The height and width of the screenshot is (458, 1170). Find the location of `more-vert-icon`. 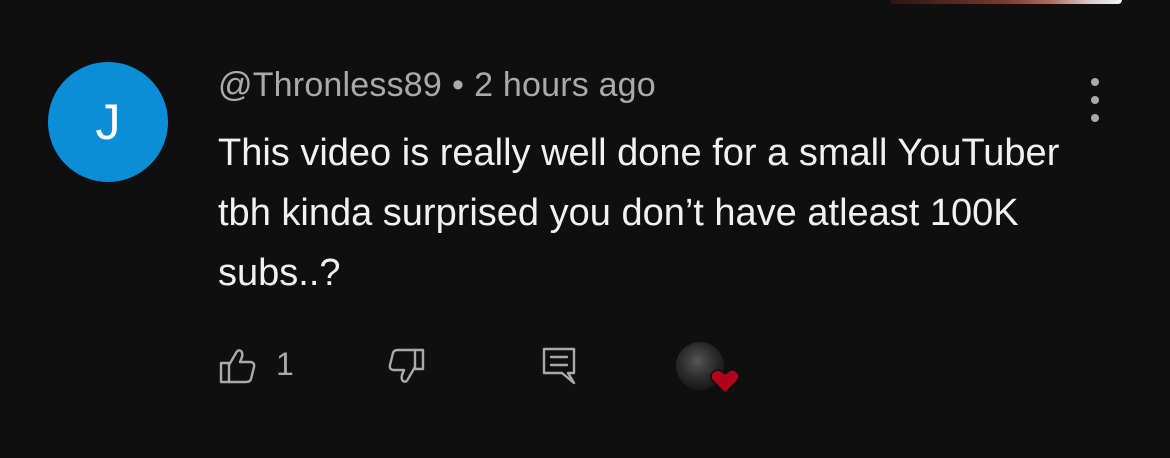

more-vert-icon is located at coordinates (1095, 100).